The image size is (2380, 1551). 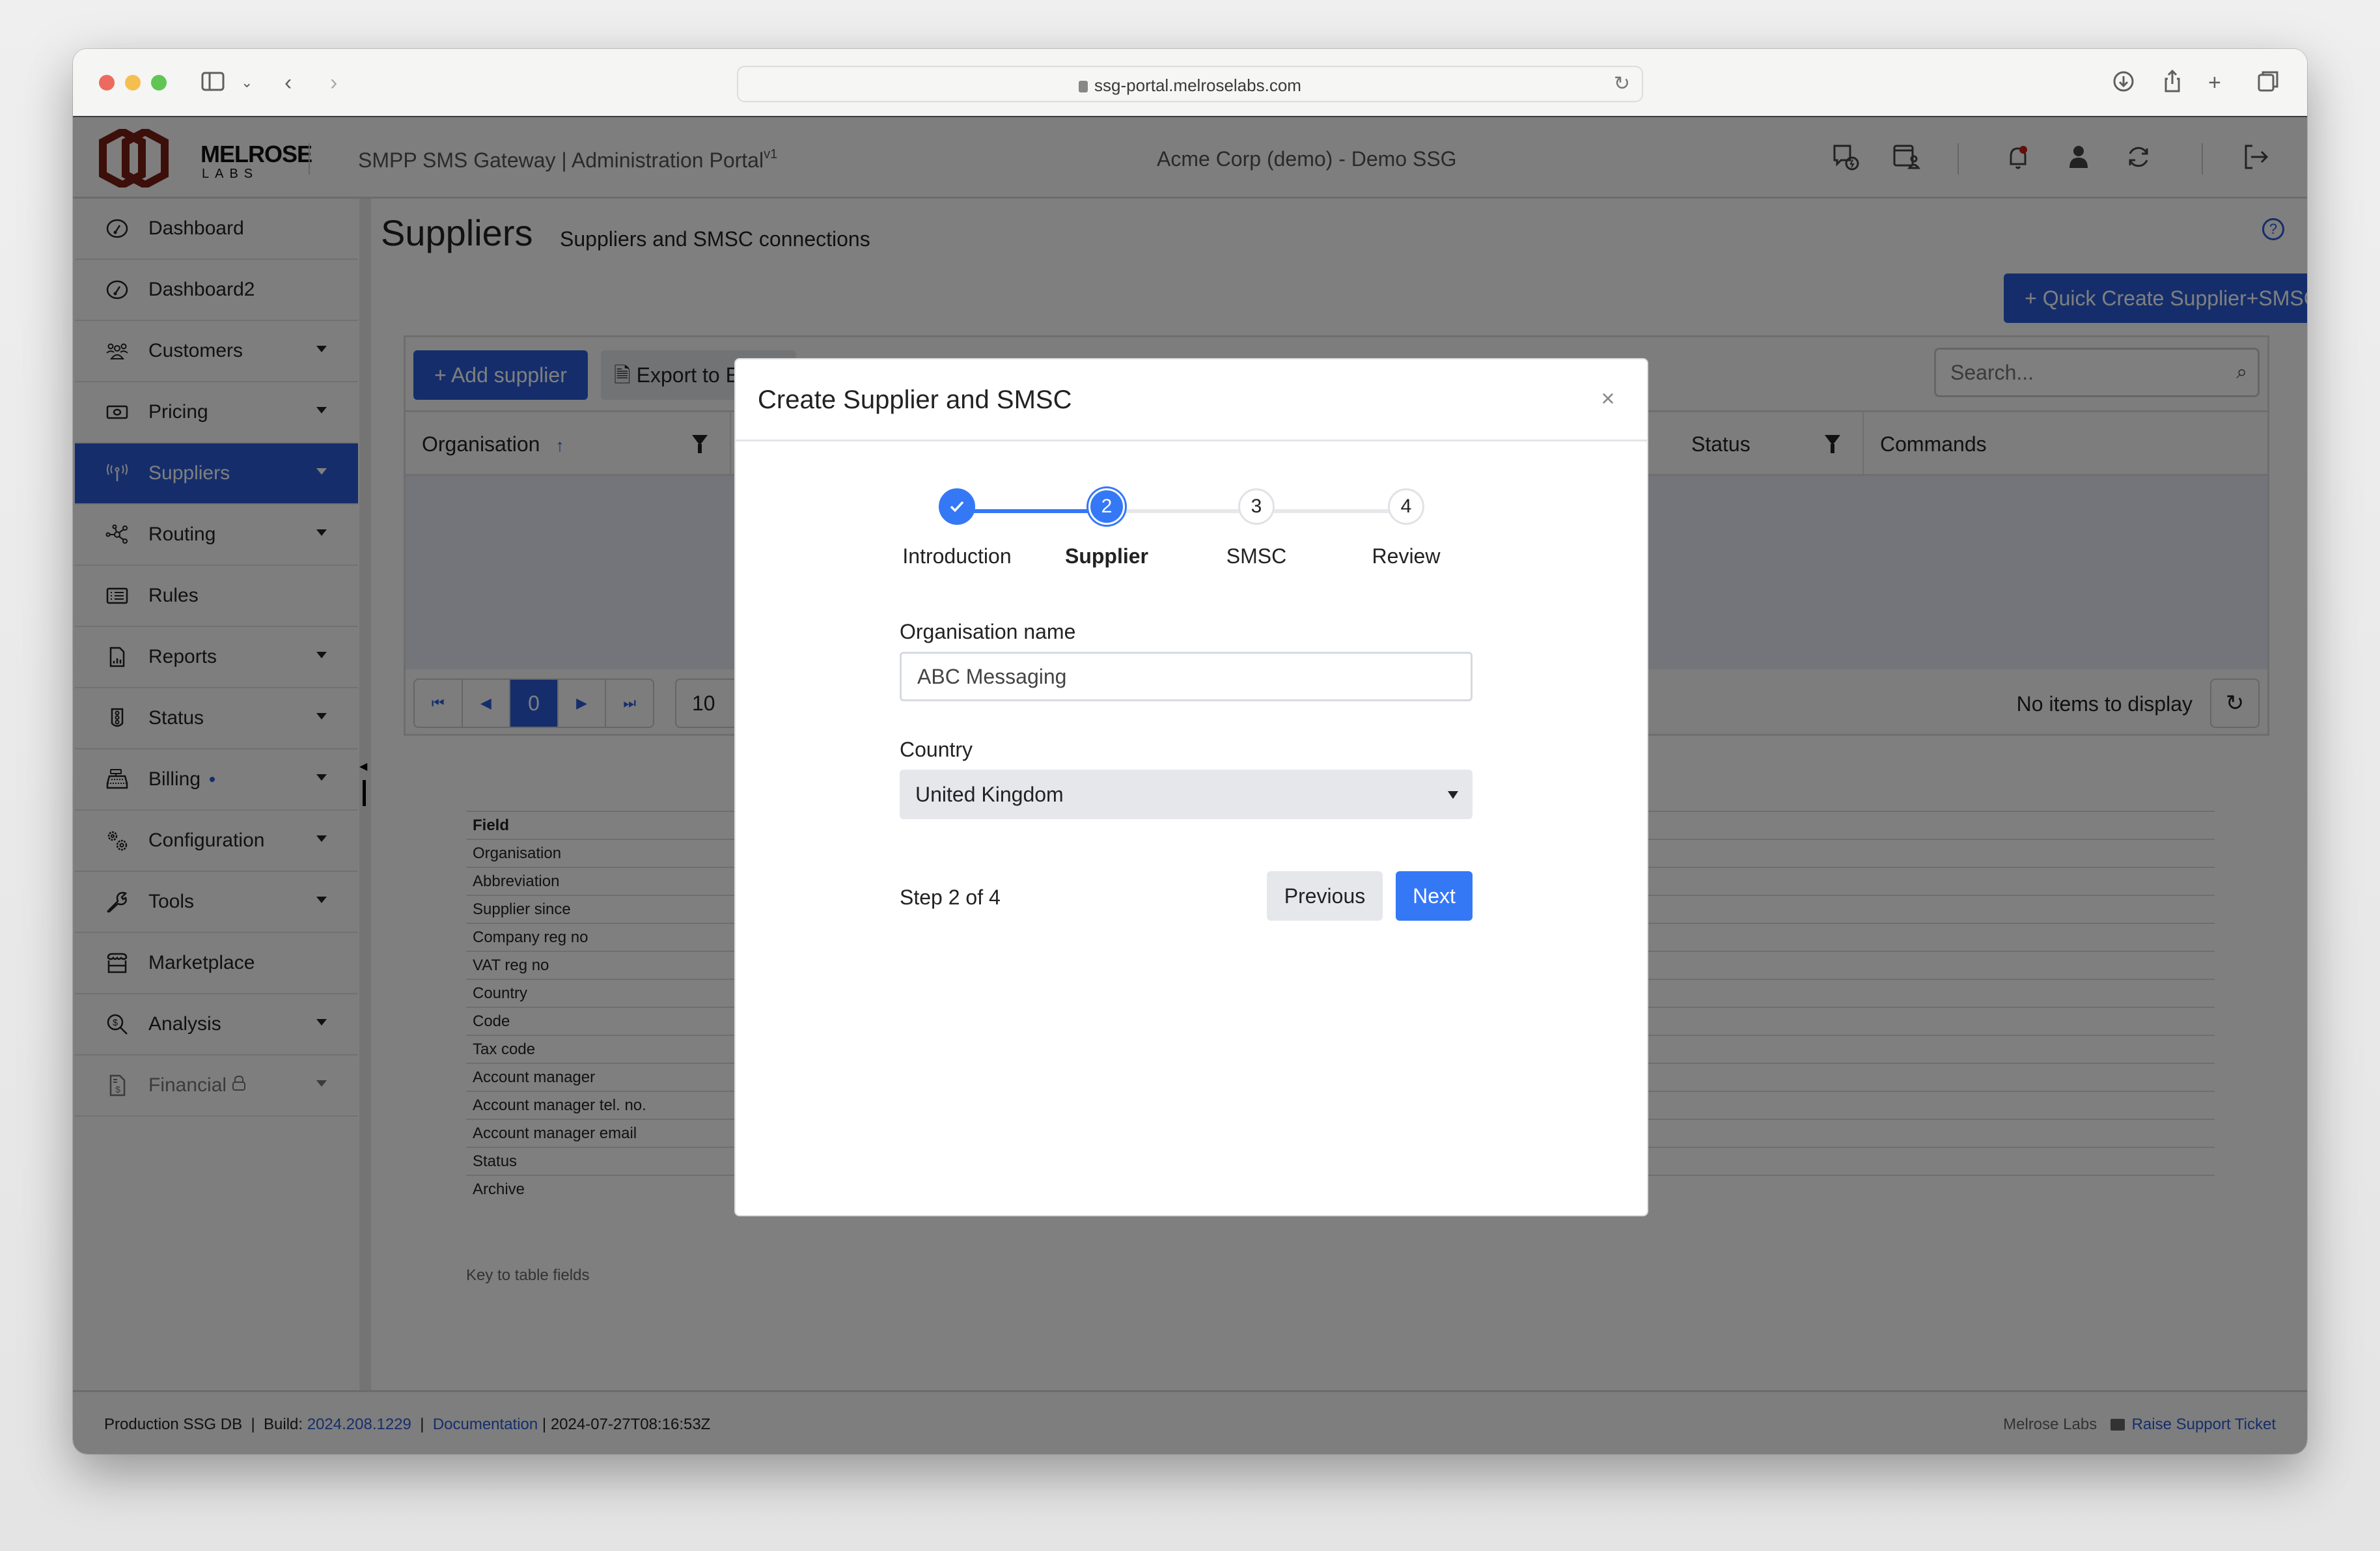 I want to click on country-label: Country, so click(x=937, y=749).